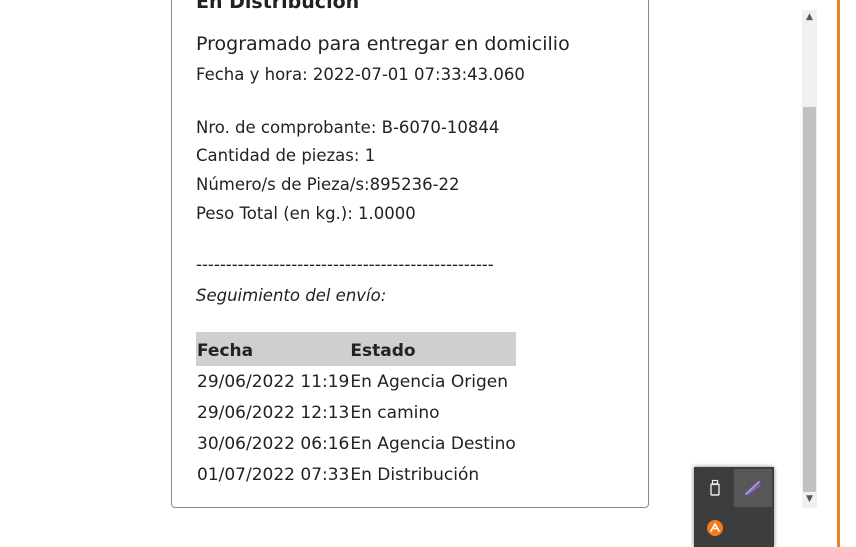 The height and width of the screenshot is (547, 856). I want to click on table-row: 29/06/2022 12:13 En camino, so click(356, 412).